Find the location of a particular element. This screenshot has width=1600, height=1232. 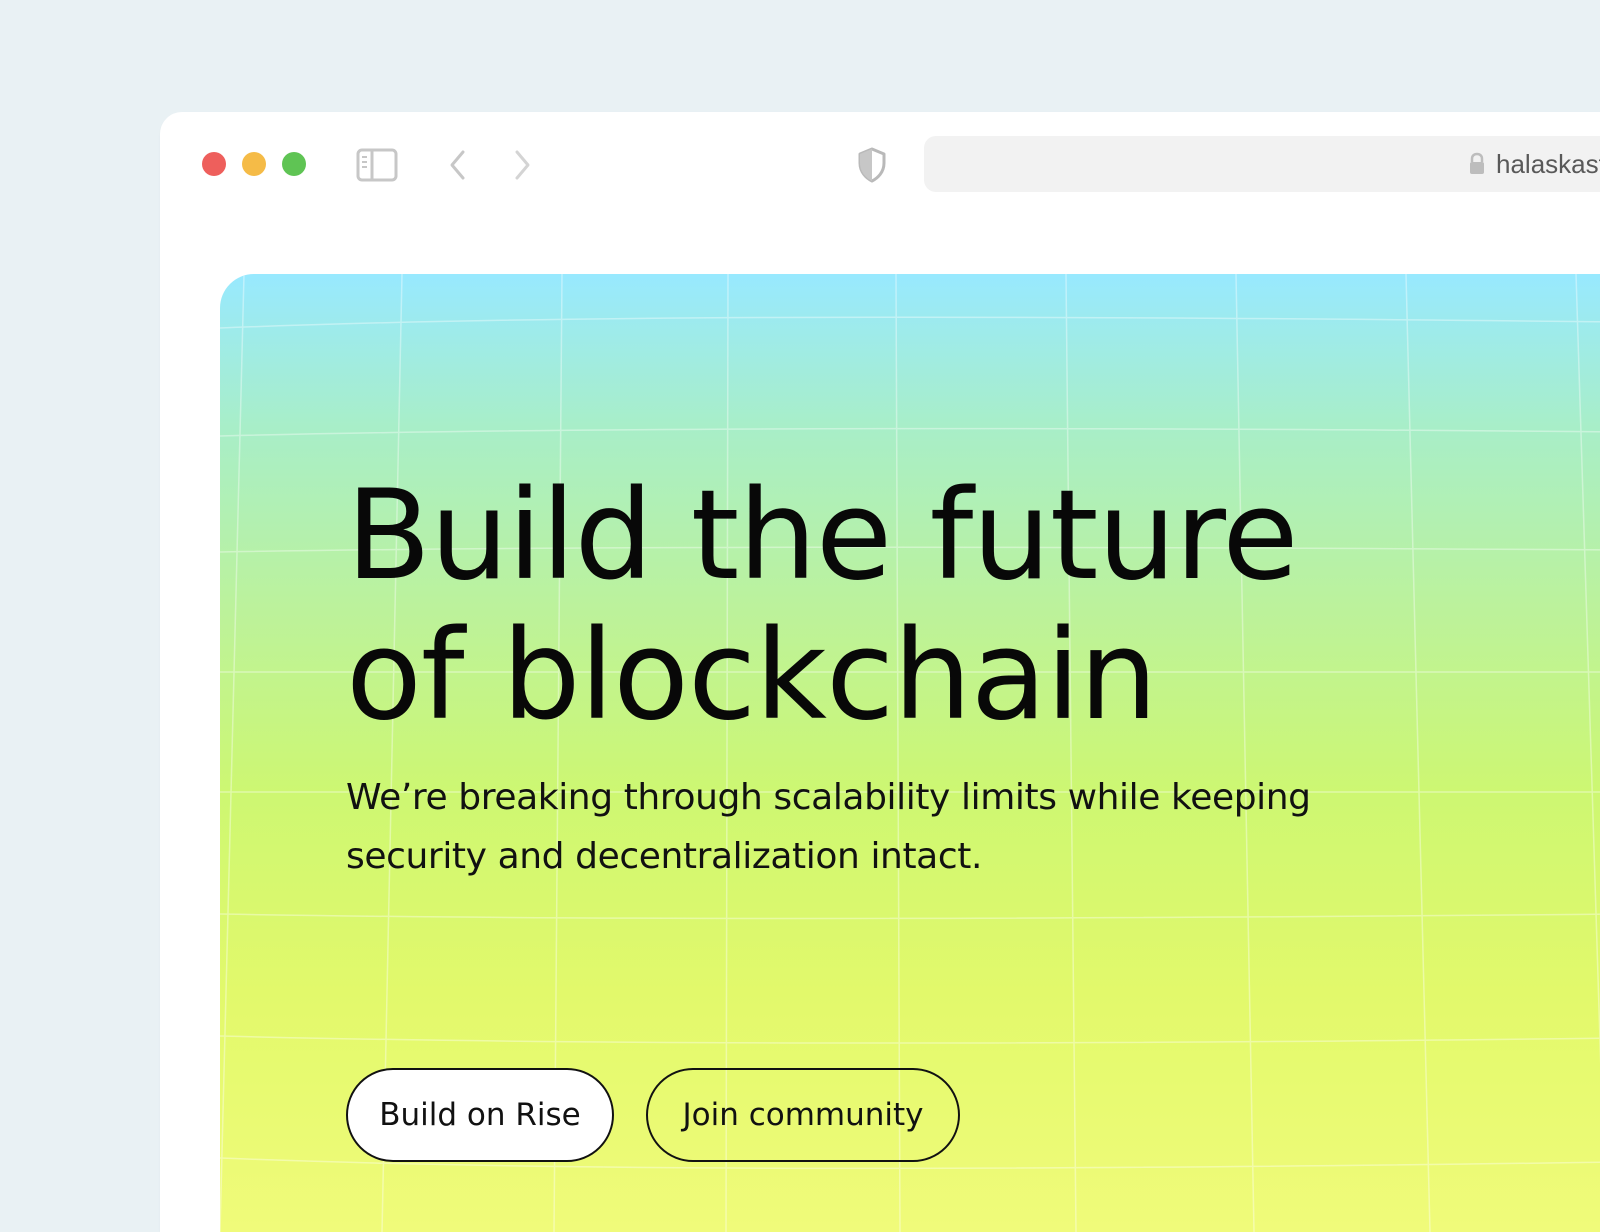

forward-arrow-icon is located at coordinates (522, 165).